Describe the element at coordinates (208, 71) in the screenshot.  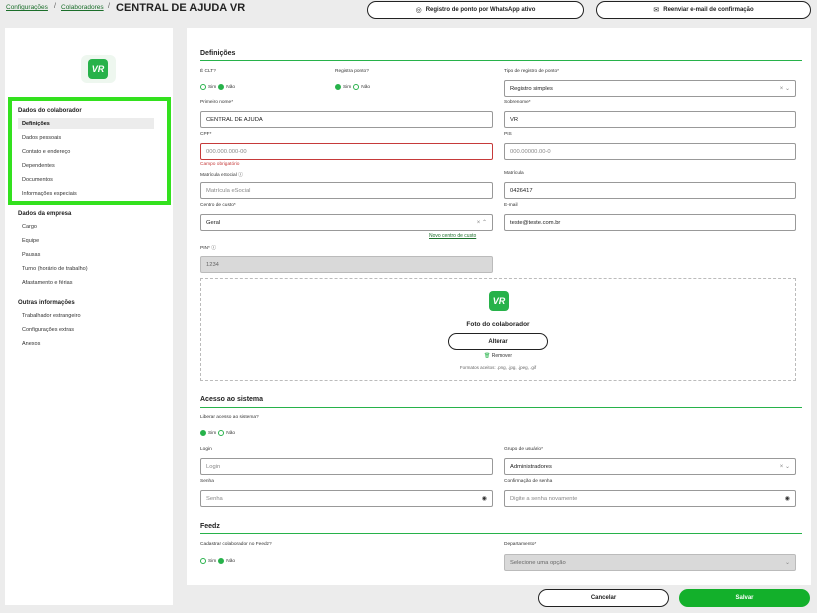
I see `clt-label: É CLT?` at that location.